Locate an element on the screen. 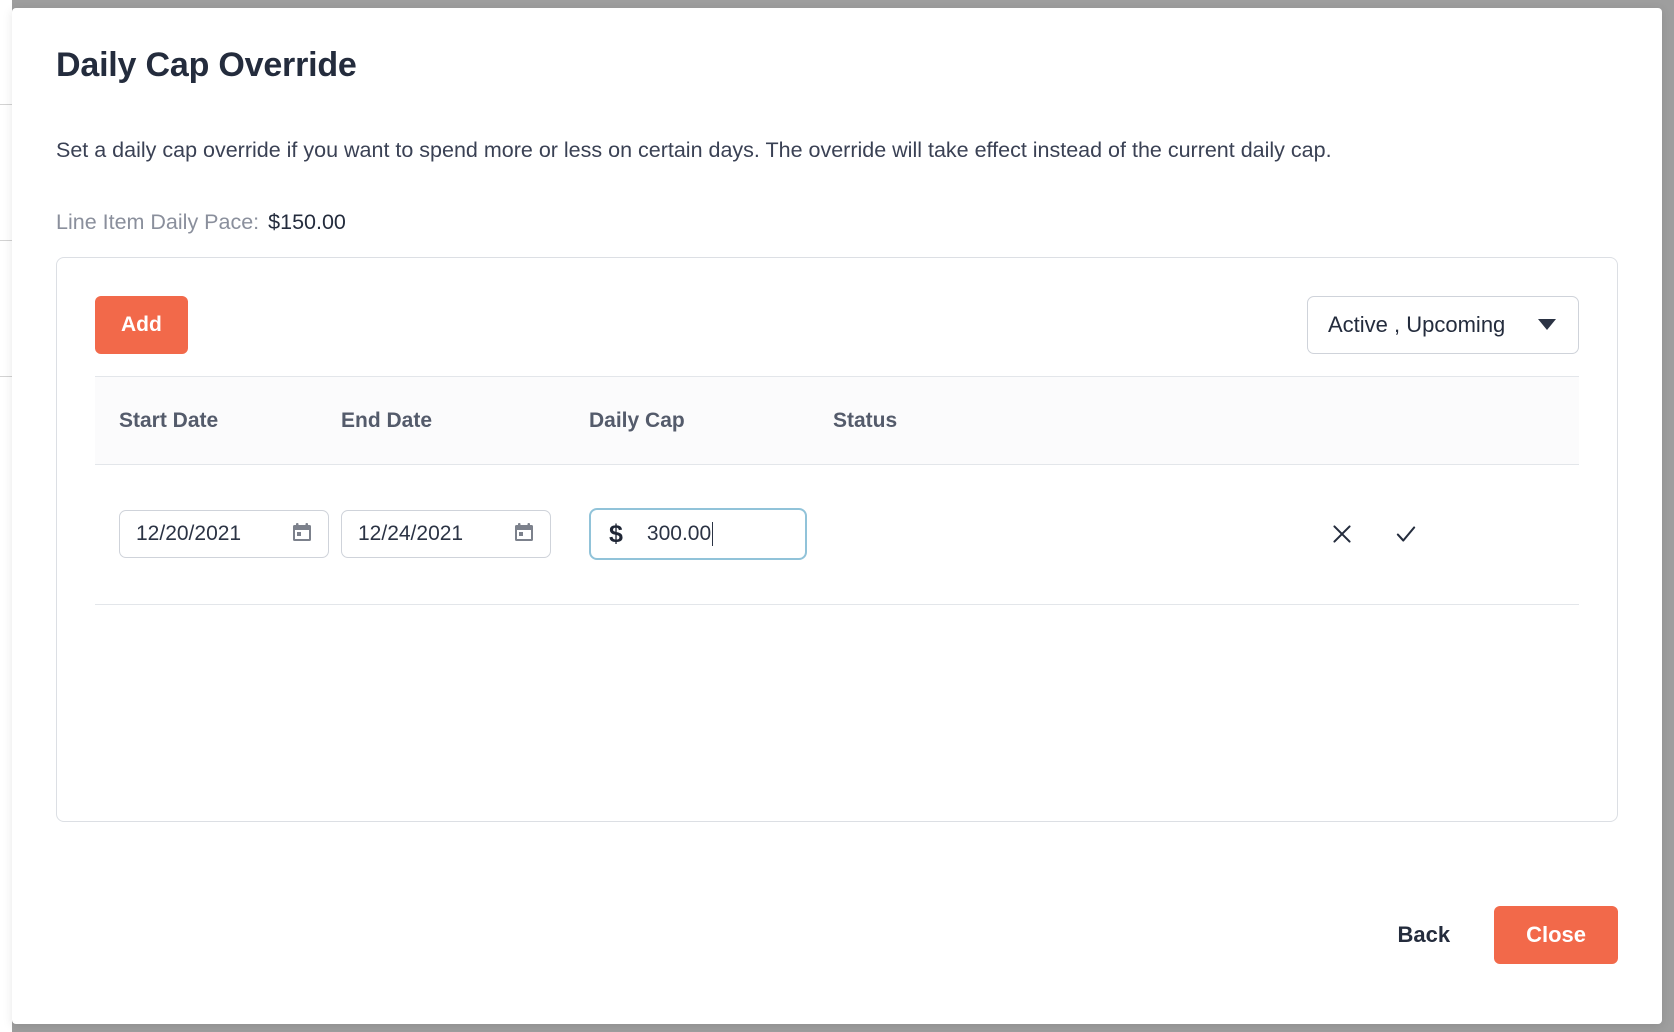 This screenshot has height=1032, width=1674. column-header-end-date: End Date is located at coordinates (387, 420).